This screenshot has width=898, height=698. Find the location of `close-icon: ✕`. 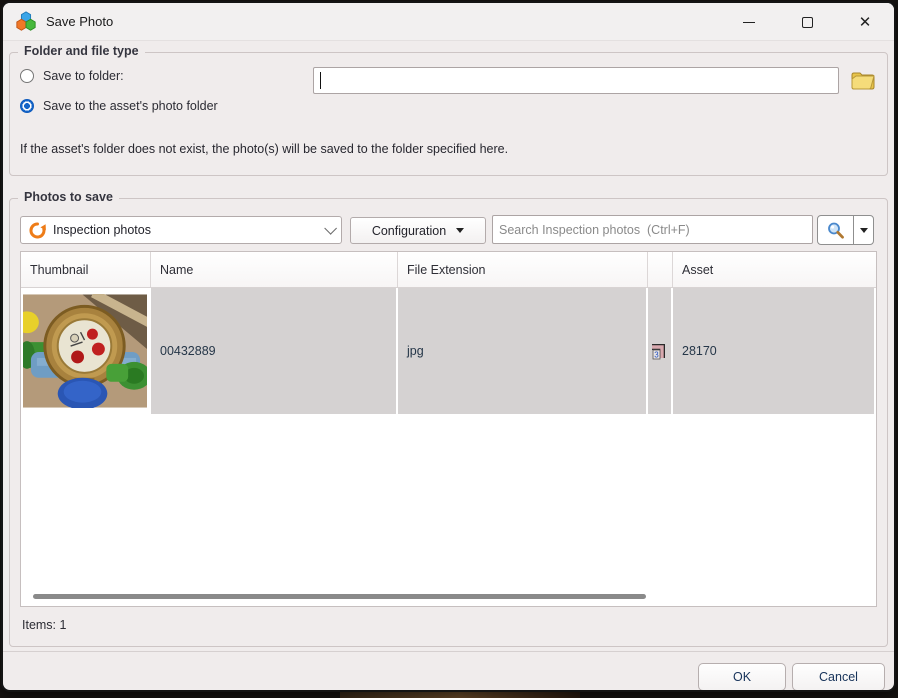

close-icon: ✕ is located at coordinates (865, 22).